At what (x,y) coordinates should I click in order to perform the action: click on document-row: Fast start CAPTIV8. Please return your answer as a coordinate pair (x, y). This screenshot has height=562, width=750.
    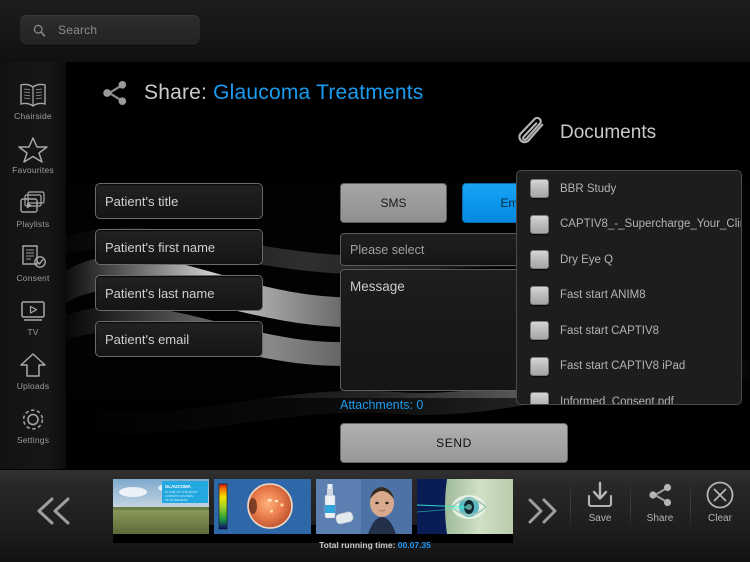
    Looking at the image, I should click on (629, 331).